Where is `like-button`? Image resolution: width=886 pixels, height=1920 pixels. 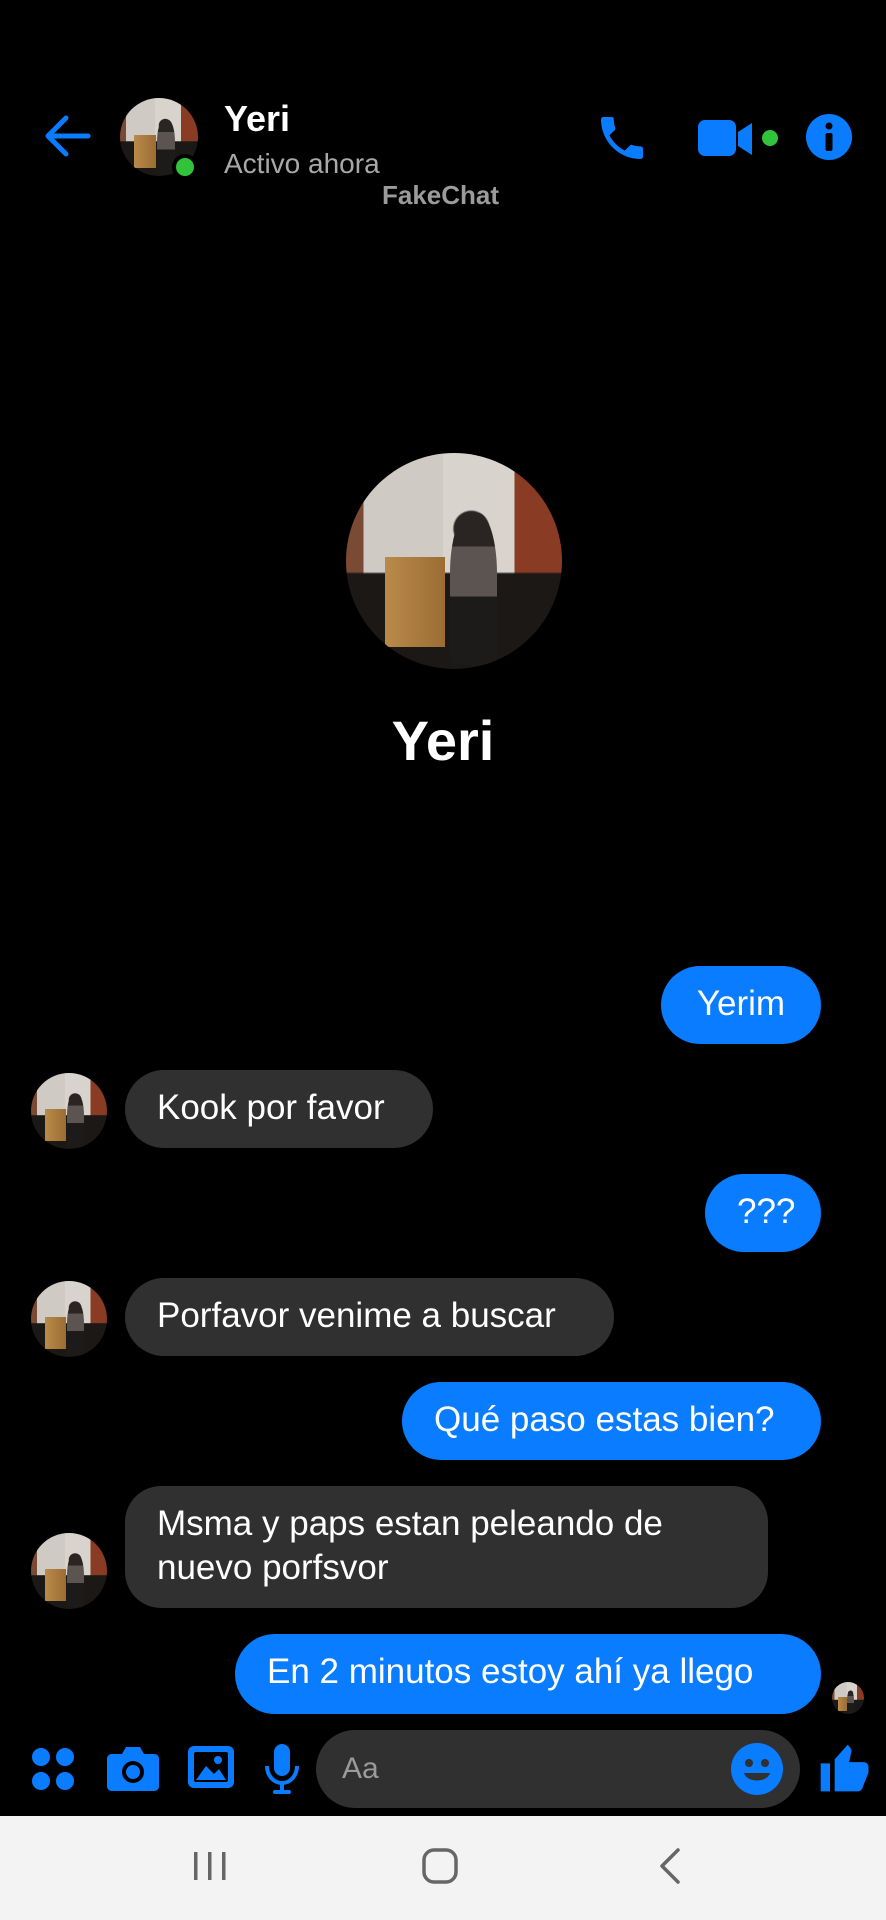
like-button is located at coordinates (844, 1768).